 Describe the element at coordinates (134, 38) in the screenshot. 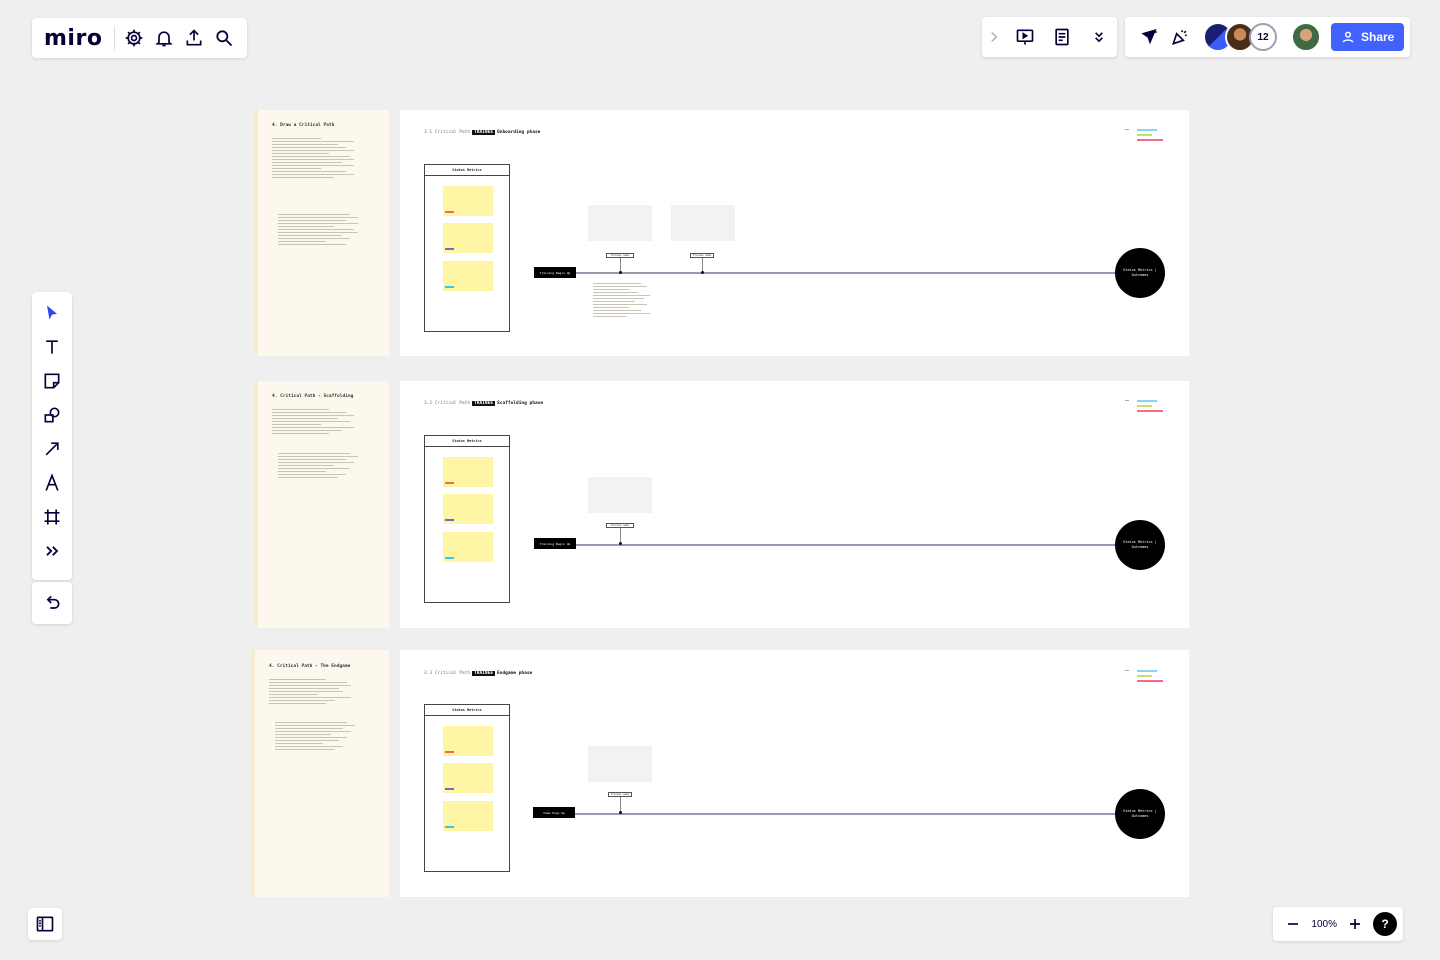

I see `gear-icon` at that location.